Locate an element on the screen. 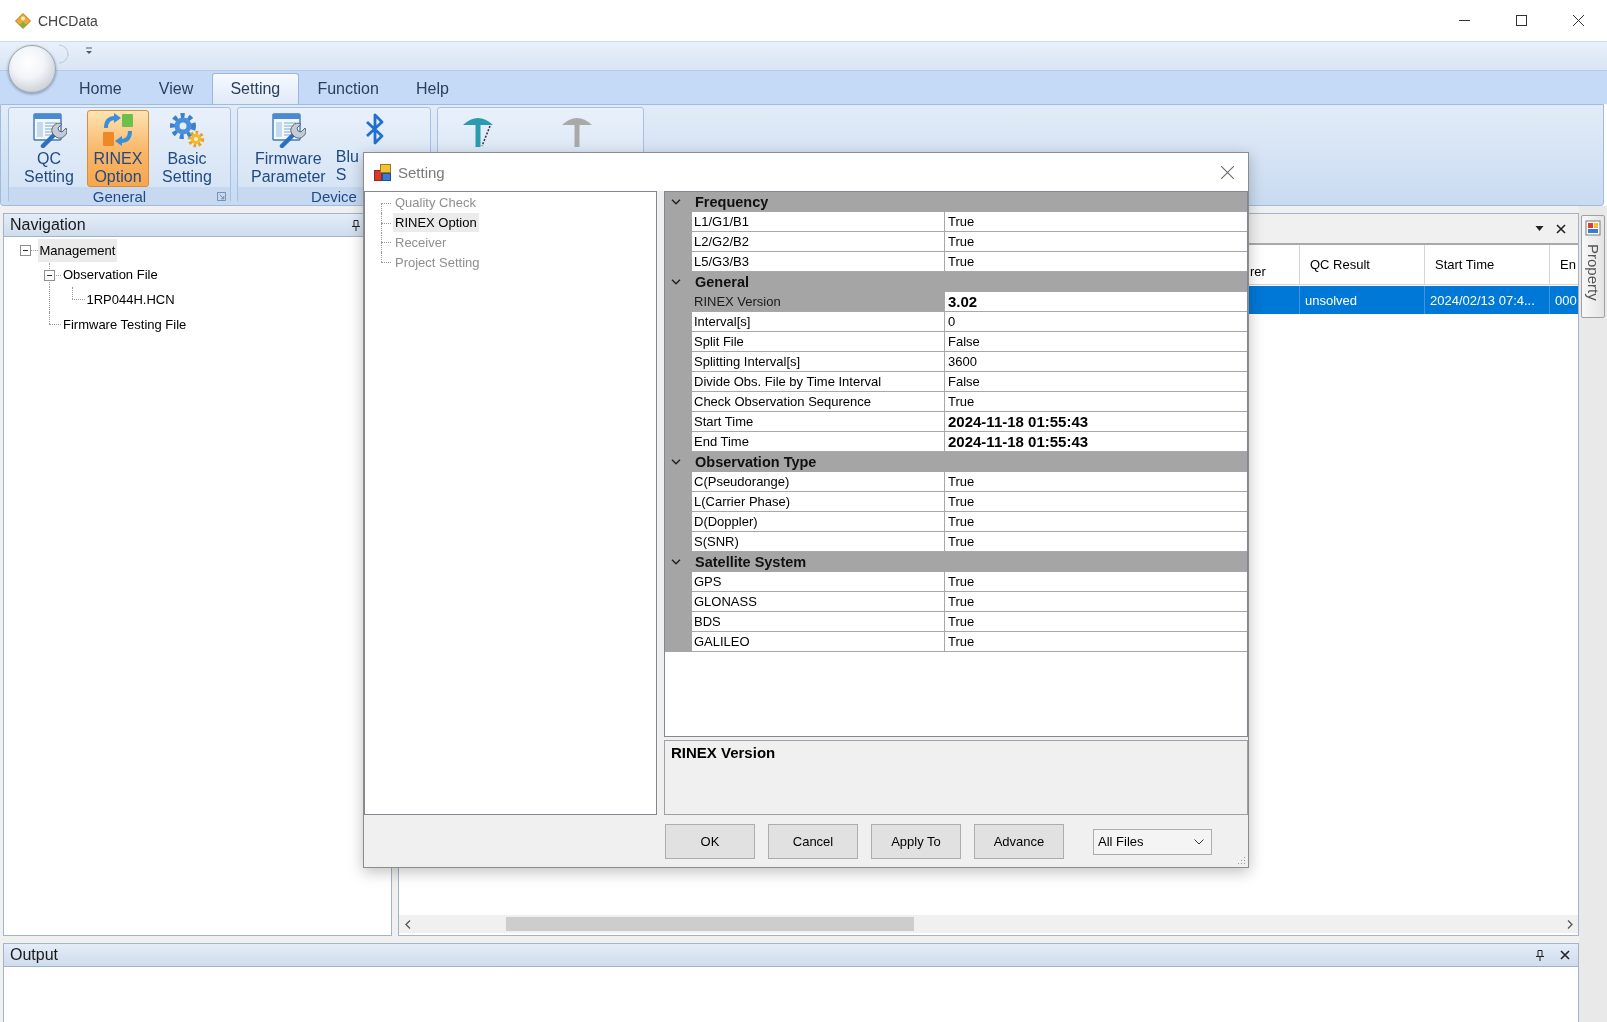  category-label: Satellite System is located at coordinates (749, 562).